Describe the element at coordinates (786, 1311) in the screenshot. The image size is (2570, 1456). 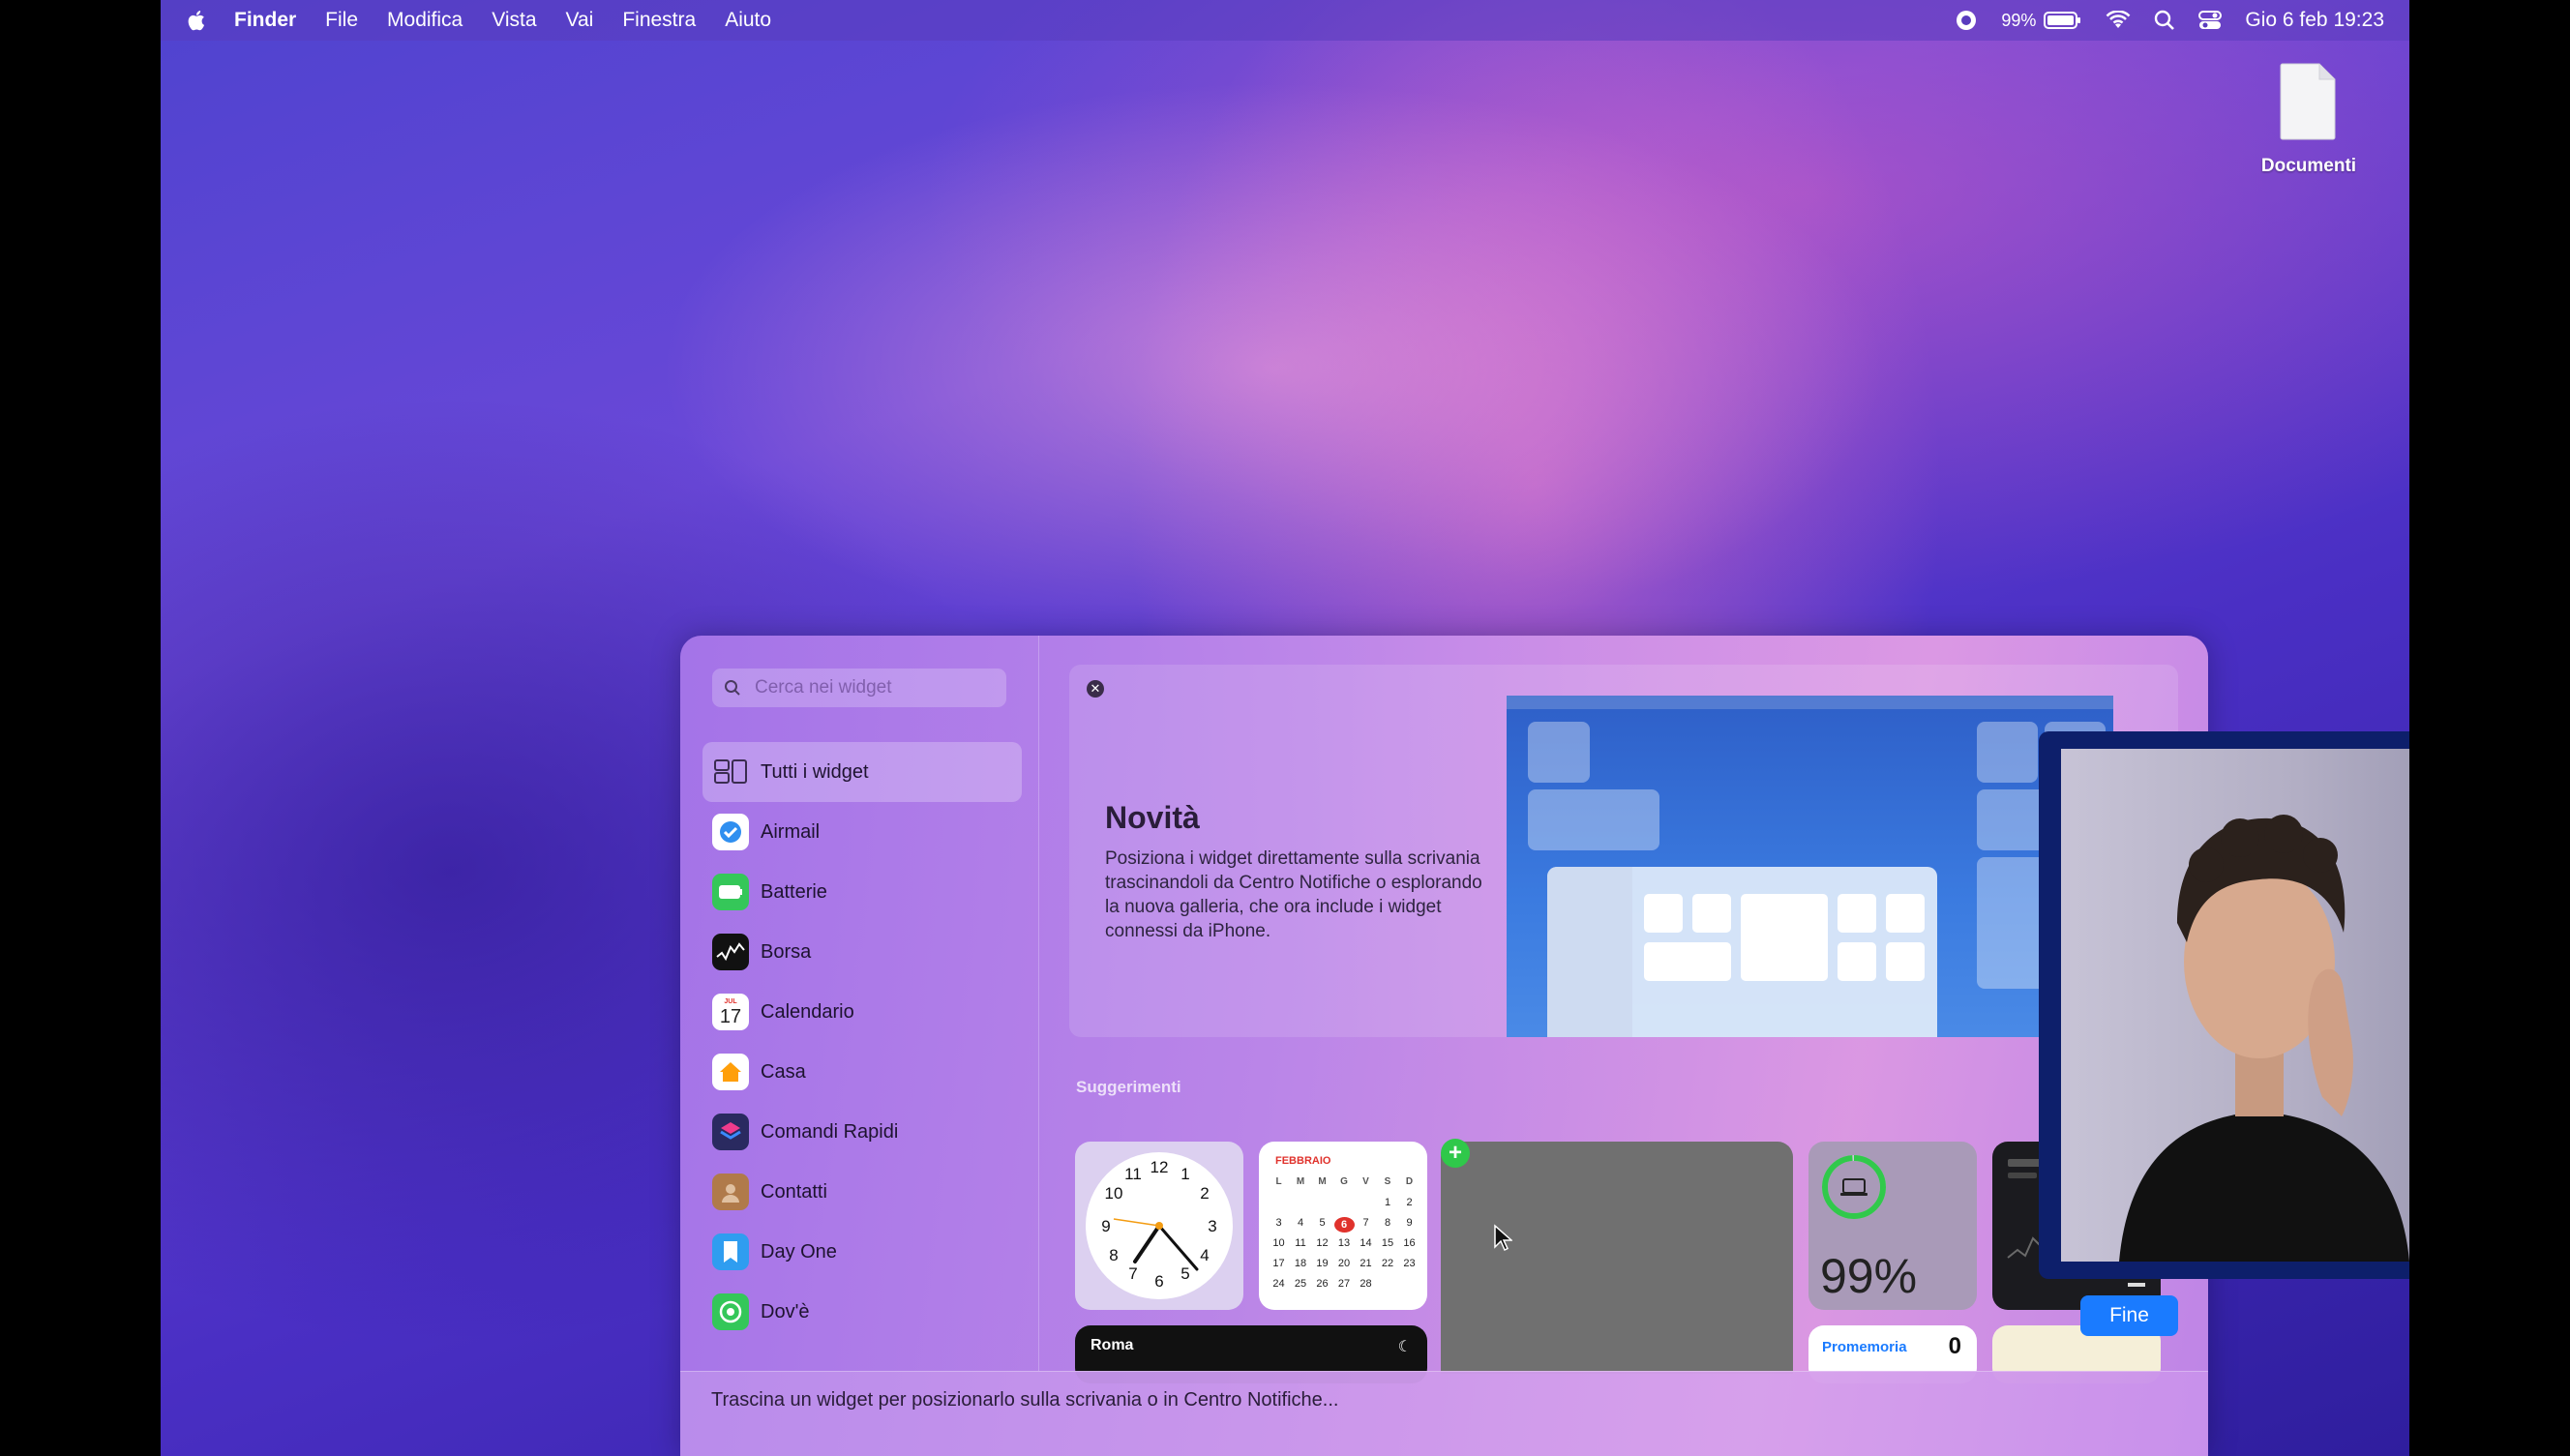
I see `sidebar-item-label: Dov'è` at that location.